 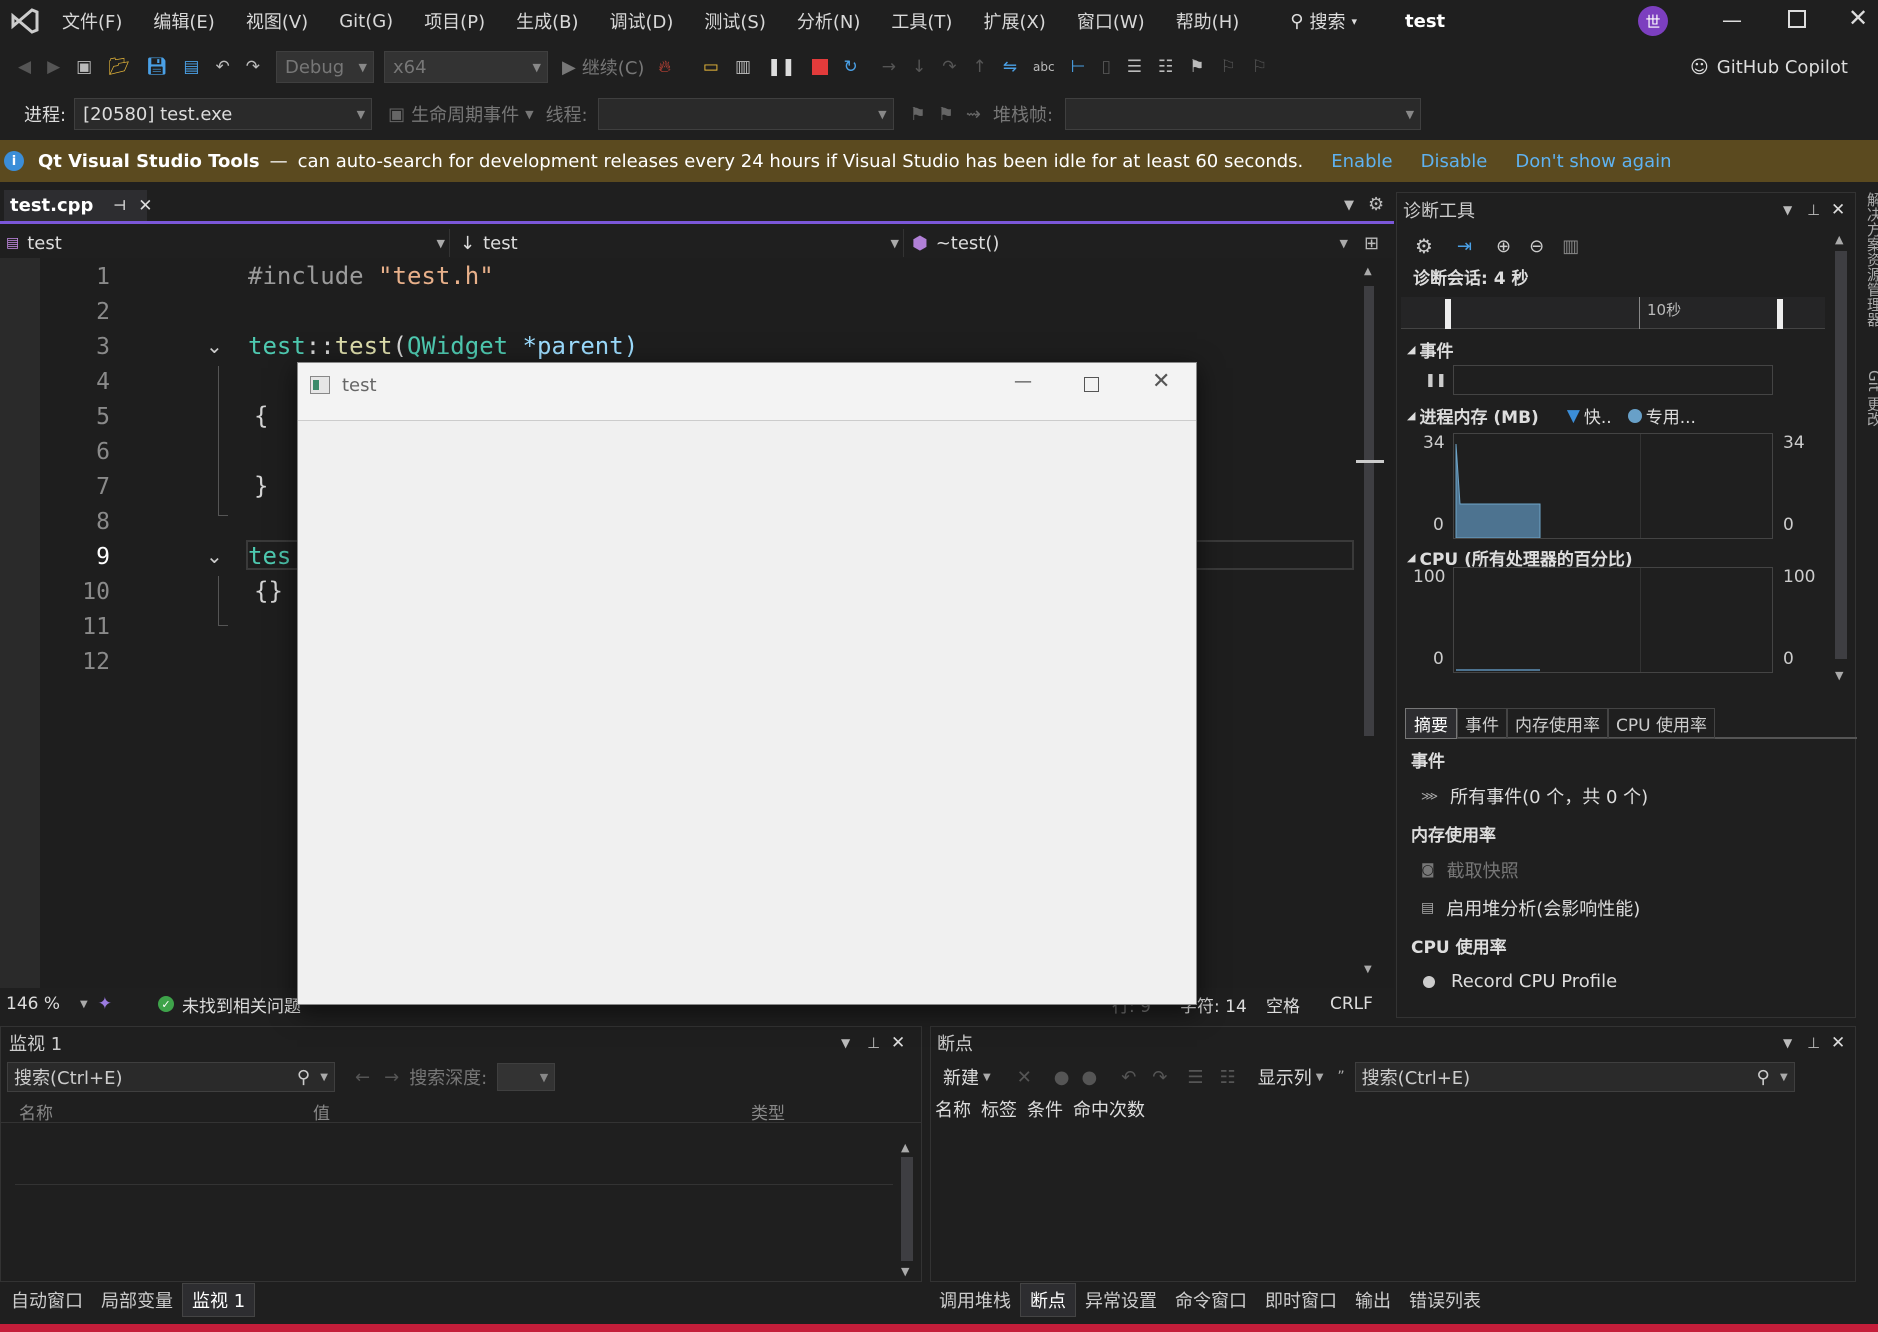 What do you see at coordinates (711, 67) in the screenshot?
I see `folder-icon: ▭` at bounding box center [711, 67].